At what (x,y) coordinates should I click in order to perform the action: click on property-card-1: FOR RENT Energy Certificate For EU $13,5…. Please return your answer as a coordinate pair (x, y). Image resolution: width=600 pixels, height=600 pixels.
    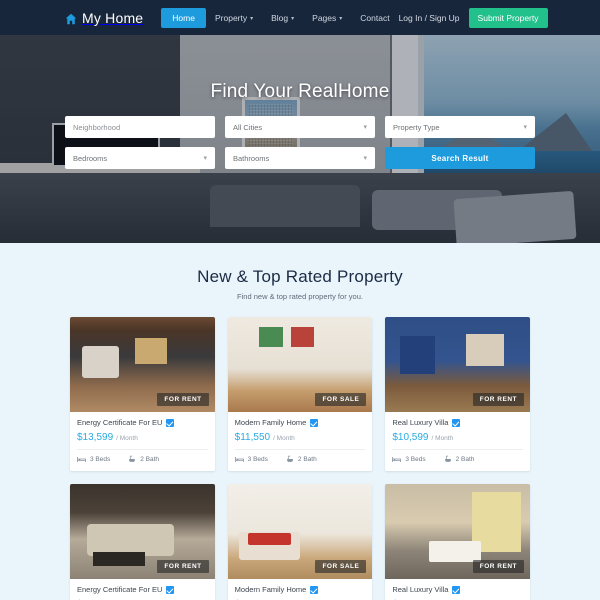
    Looking at the image, I should click on (142, 394).